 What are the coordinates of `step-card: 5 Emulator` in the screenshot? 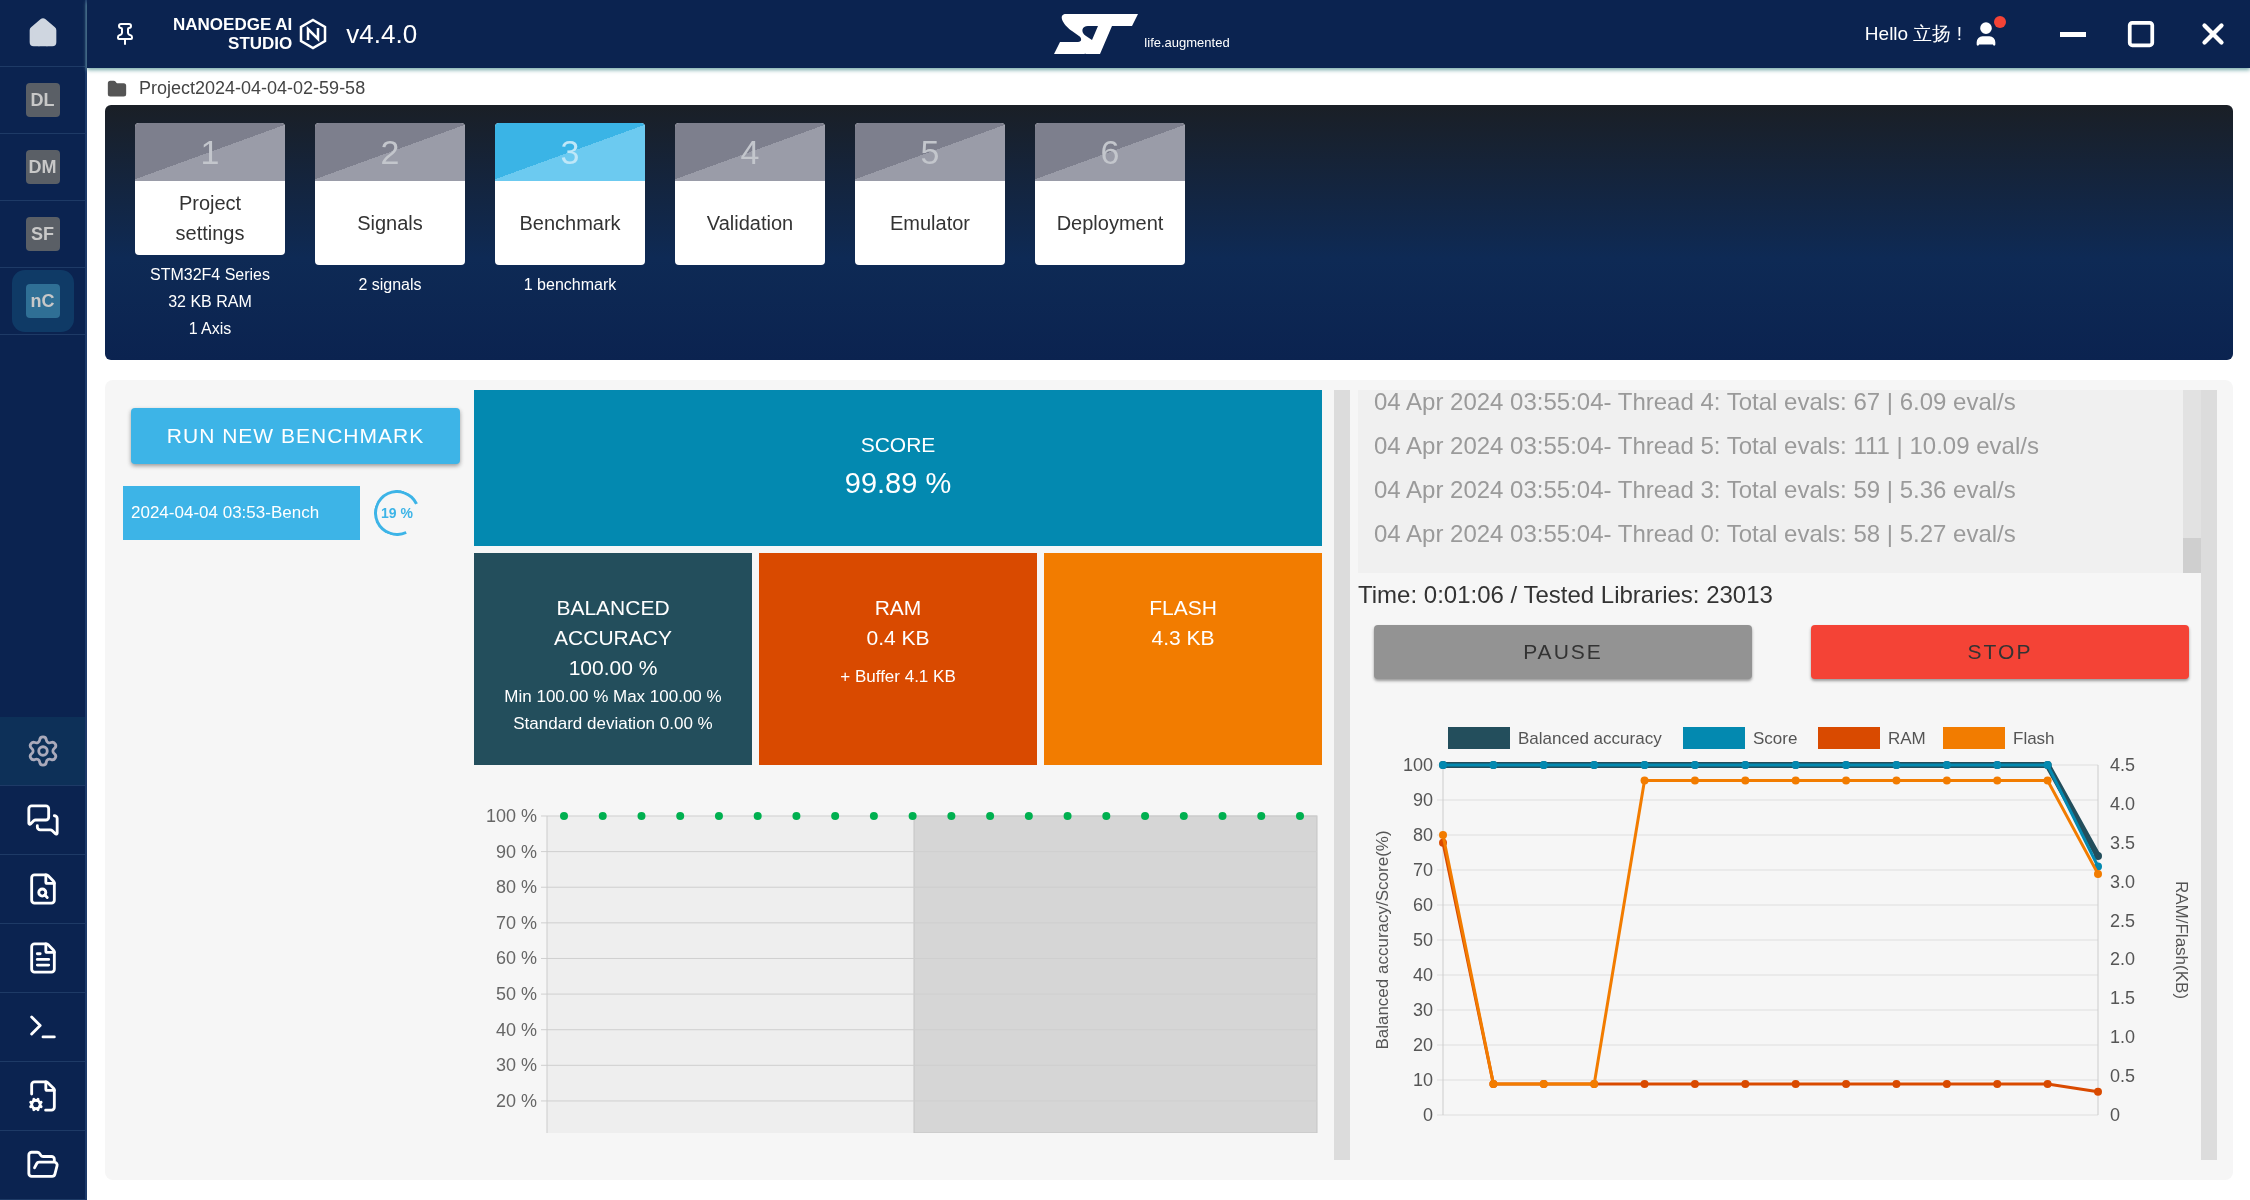 It's located at (930, 194).